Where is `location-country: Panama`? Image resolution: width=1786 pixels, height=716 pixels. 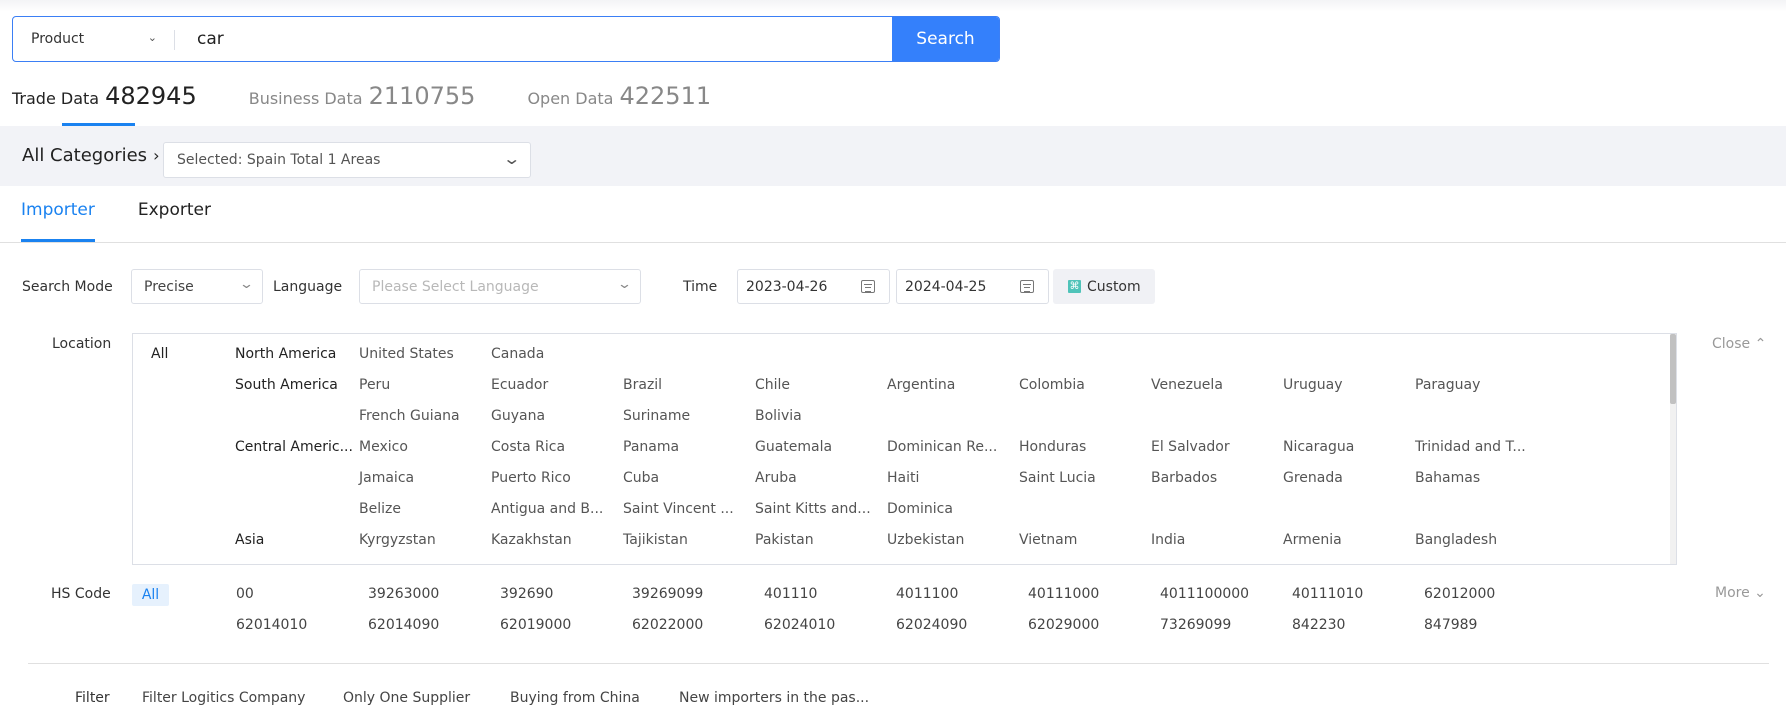
location-country: Panama is located at coordinates (682, 447).